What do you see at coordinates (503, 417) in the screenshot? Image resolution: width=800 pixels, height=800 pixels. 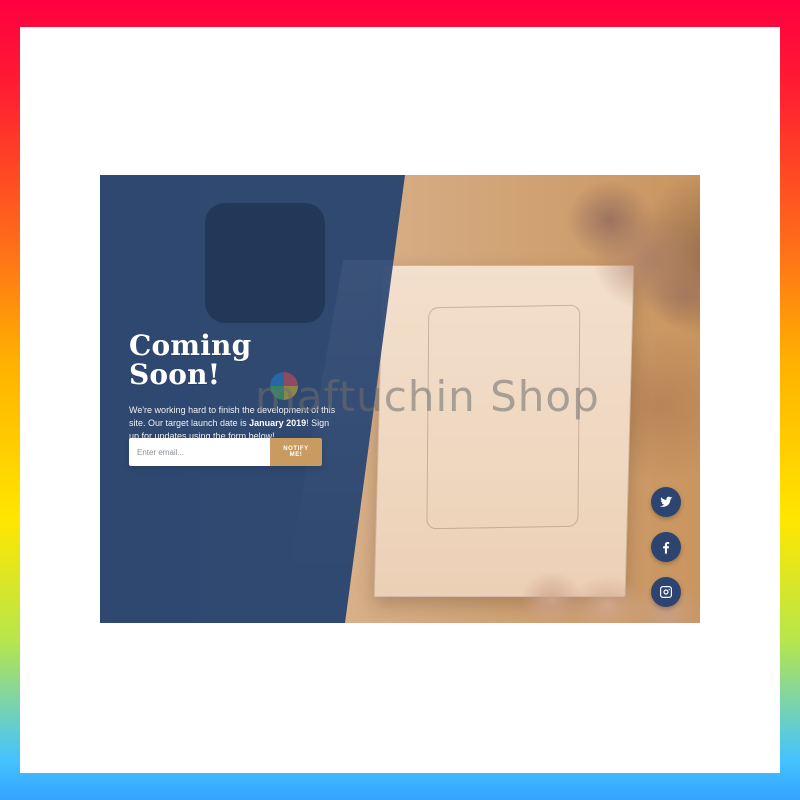 I see `paper-sketch` at bounding box center [503, 417].